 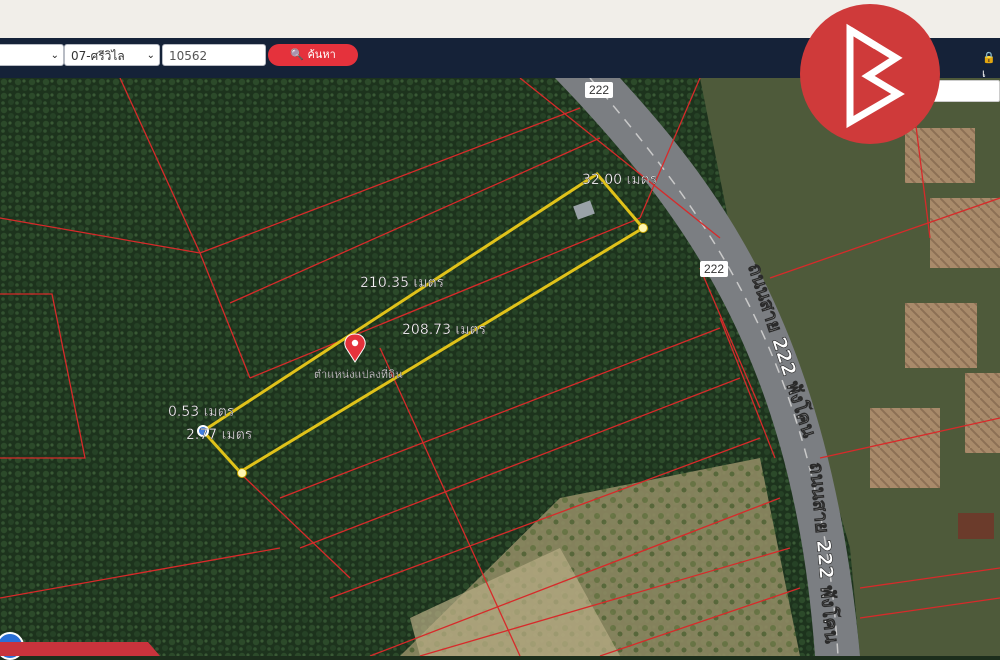 What do you see at coordinates (214, 55) in the screenshot?
I see `postcode-input: 10562` at bounding box center [214, 55].